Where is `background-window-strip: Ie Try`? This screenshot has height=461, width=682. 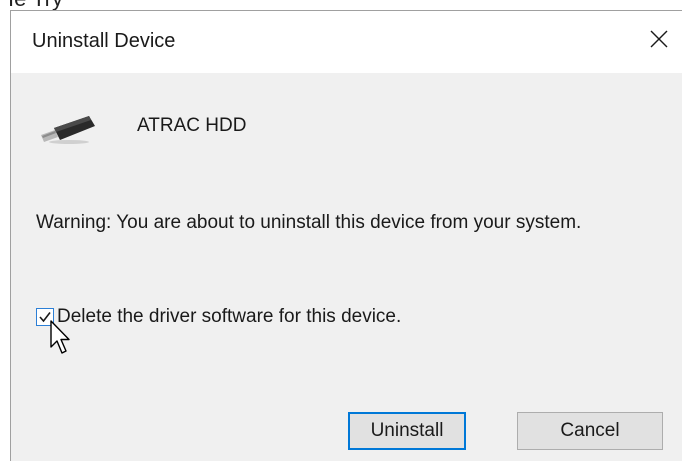
background-window-strip: Ie Try is located at coordinates (341, 5).